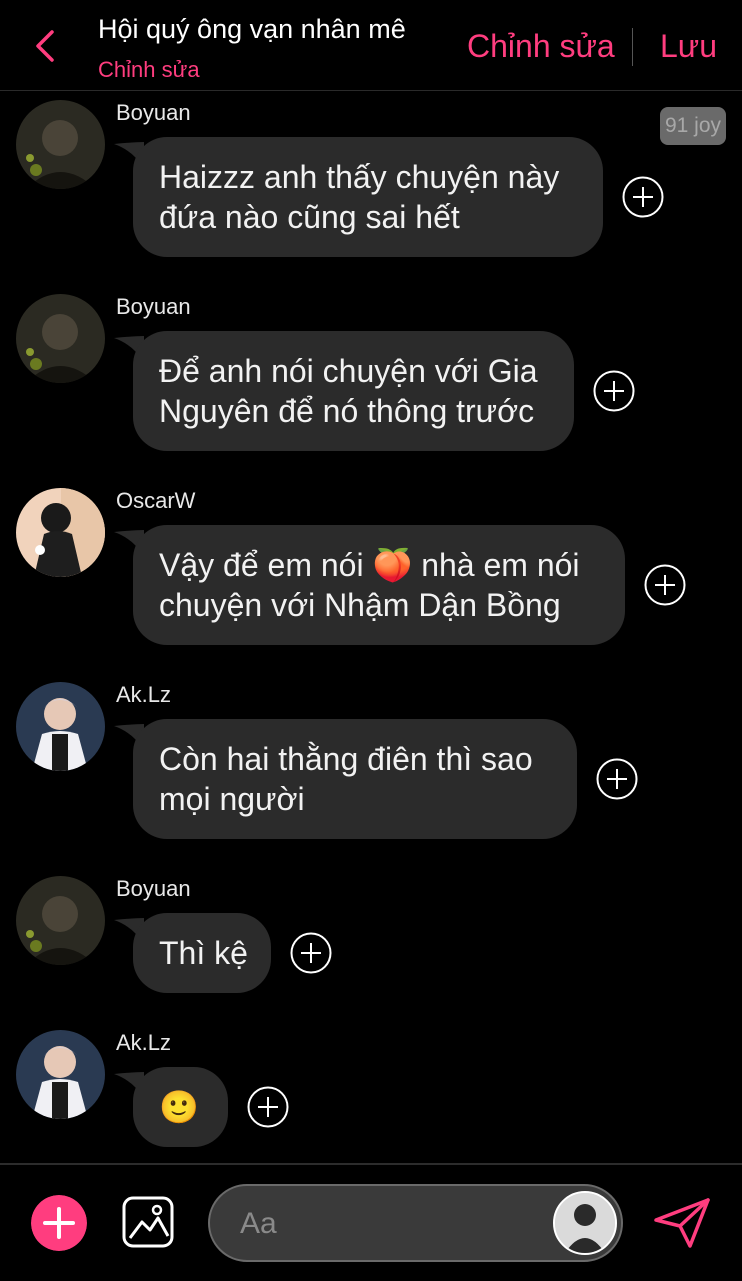 The height and width of the screenshot is (1281, 742). I want to click on header-divider, so click(632, 47).